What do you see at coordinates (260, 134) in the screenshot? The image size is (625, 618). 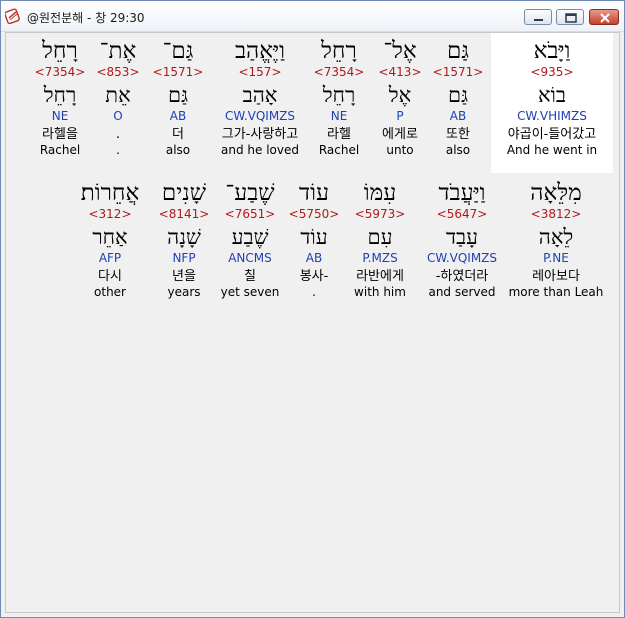 I see `korean-gloss: 그가-사랑하고` at bounding box center [260, 134].